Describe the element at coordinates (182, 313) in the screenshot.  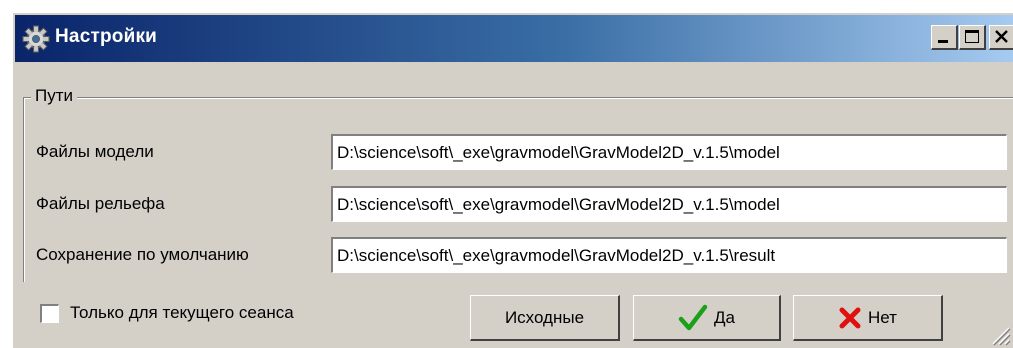
I see `session-only-label: Только для текущего сеанса` at that location.